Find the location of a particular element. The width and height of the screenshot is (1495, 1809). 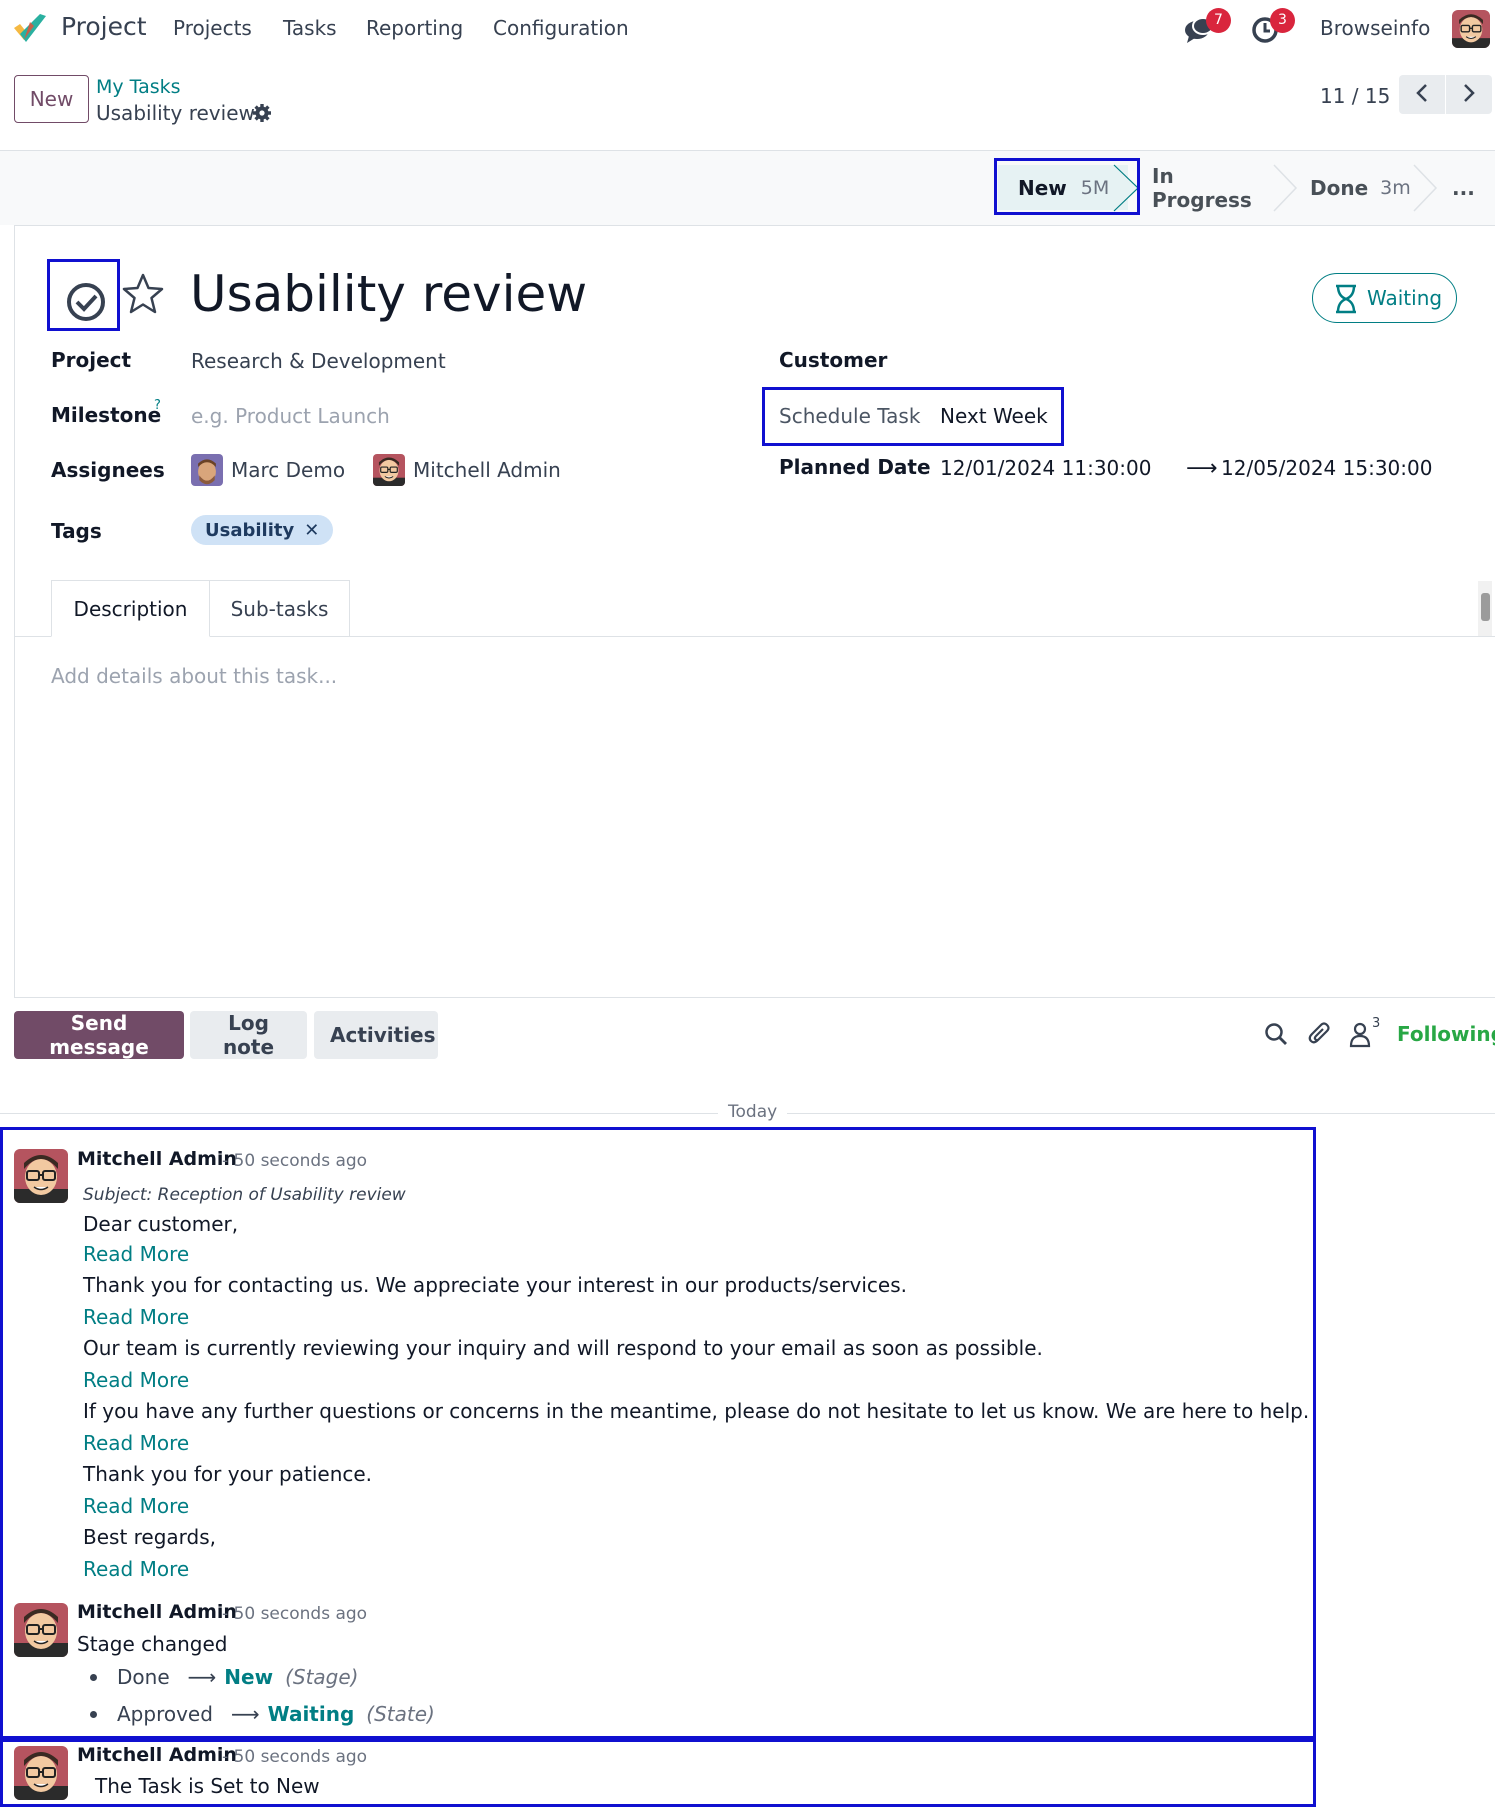

gear-icon is located at coordinates (262, 113).